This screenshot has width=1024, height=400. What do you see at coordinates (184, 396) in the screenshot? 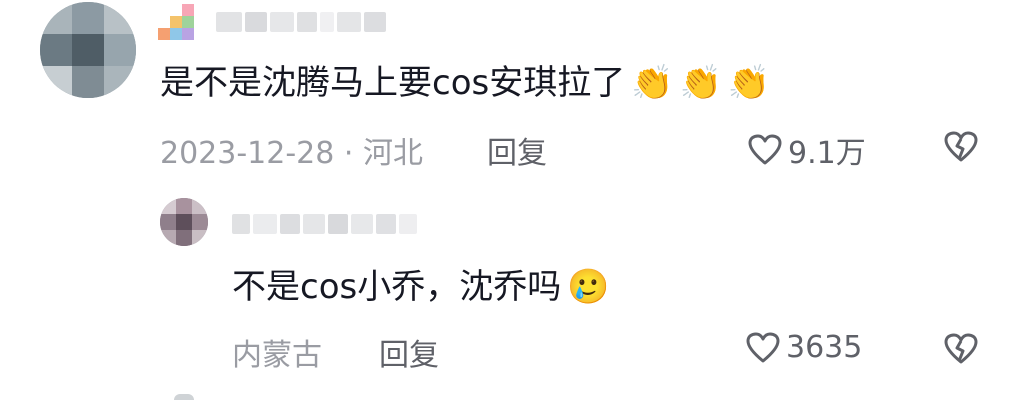
I see `next-comment-avatar` at bounding box center [184, 396].